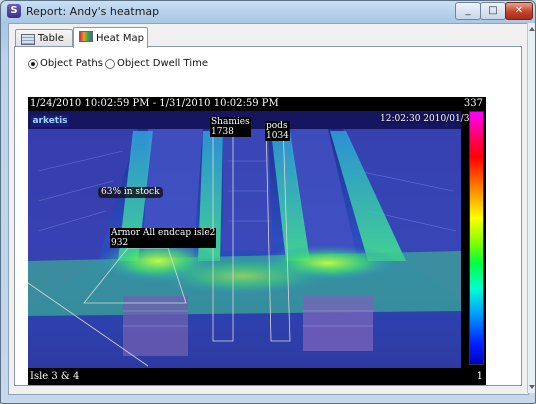 This screenshot has width=536, height=404. I want to click on scroll-up-icon, so click(532, 29).